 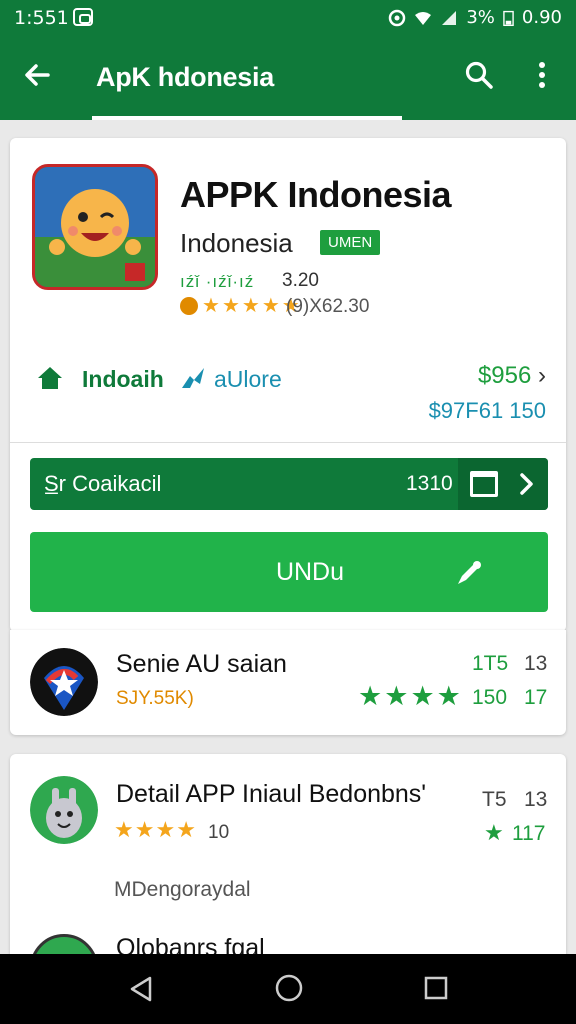 What do you see at coordinates (469, 573) in the screenshot?
I see `edit-pencil-icon` at bounding box center [469, 573].